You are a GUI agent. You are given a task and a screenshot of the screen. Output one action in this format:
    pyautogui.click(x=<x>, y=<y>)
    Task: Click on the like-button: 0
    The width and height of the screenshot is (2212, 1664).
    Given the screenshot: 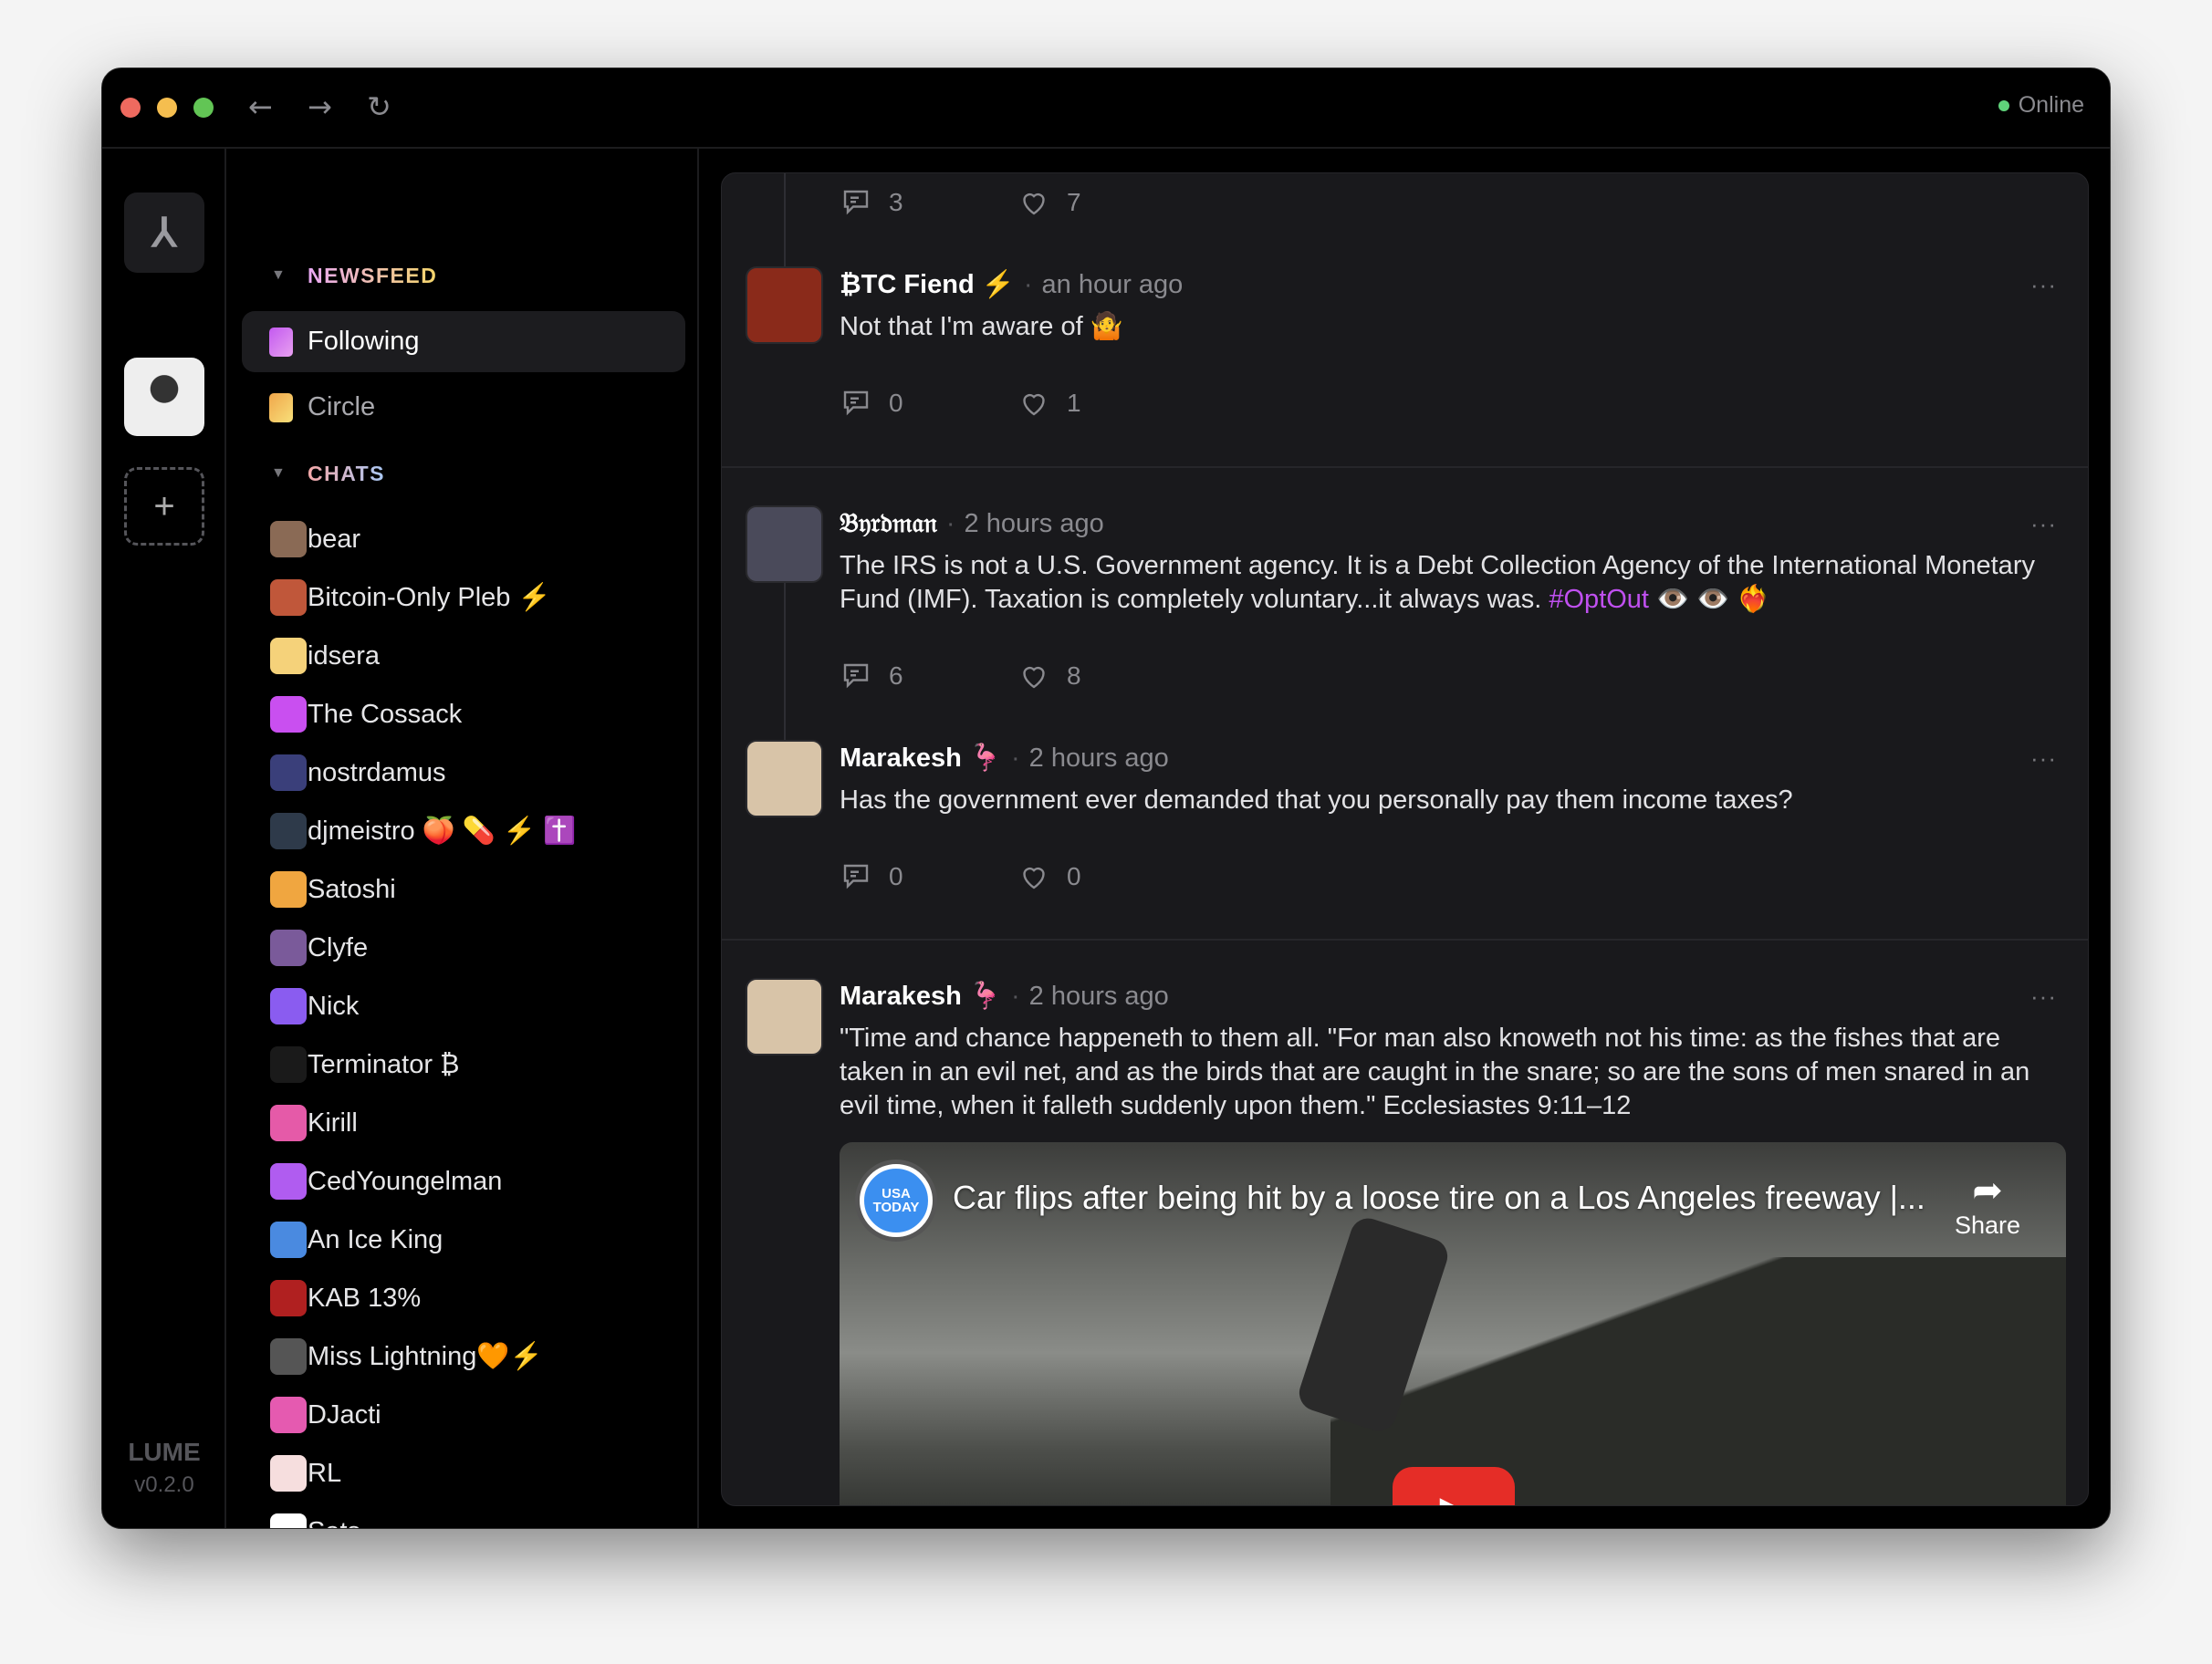 What is the action you would take?
    pyautogui.click(x=1106, y=876)
    